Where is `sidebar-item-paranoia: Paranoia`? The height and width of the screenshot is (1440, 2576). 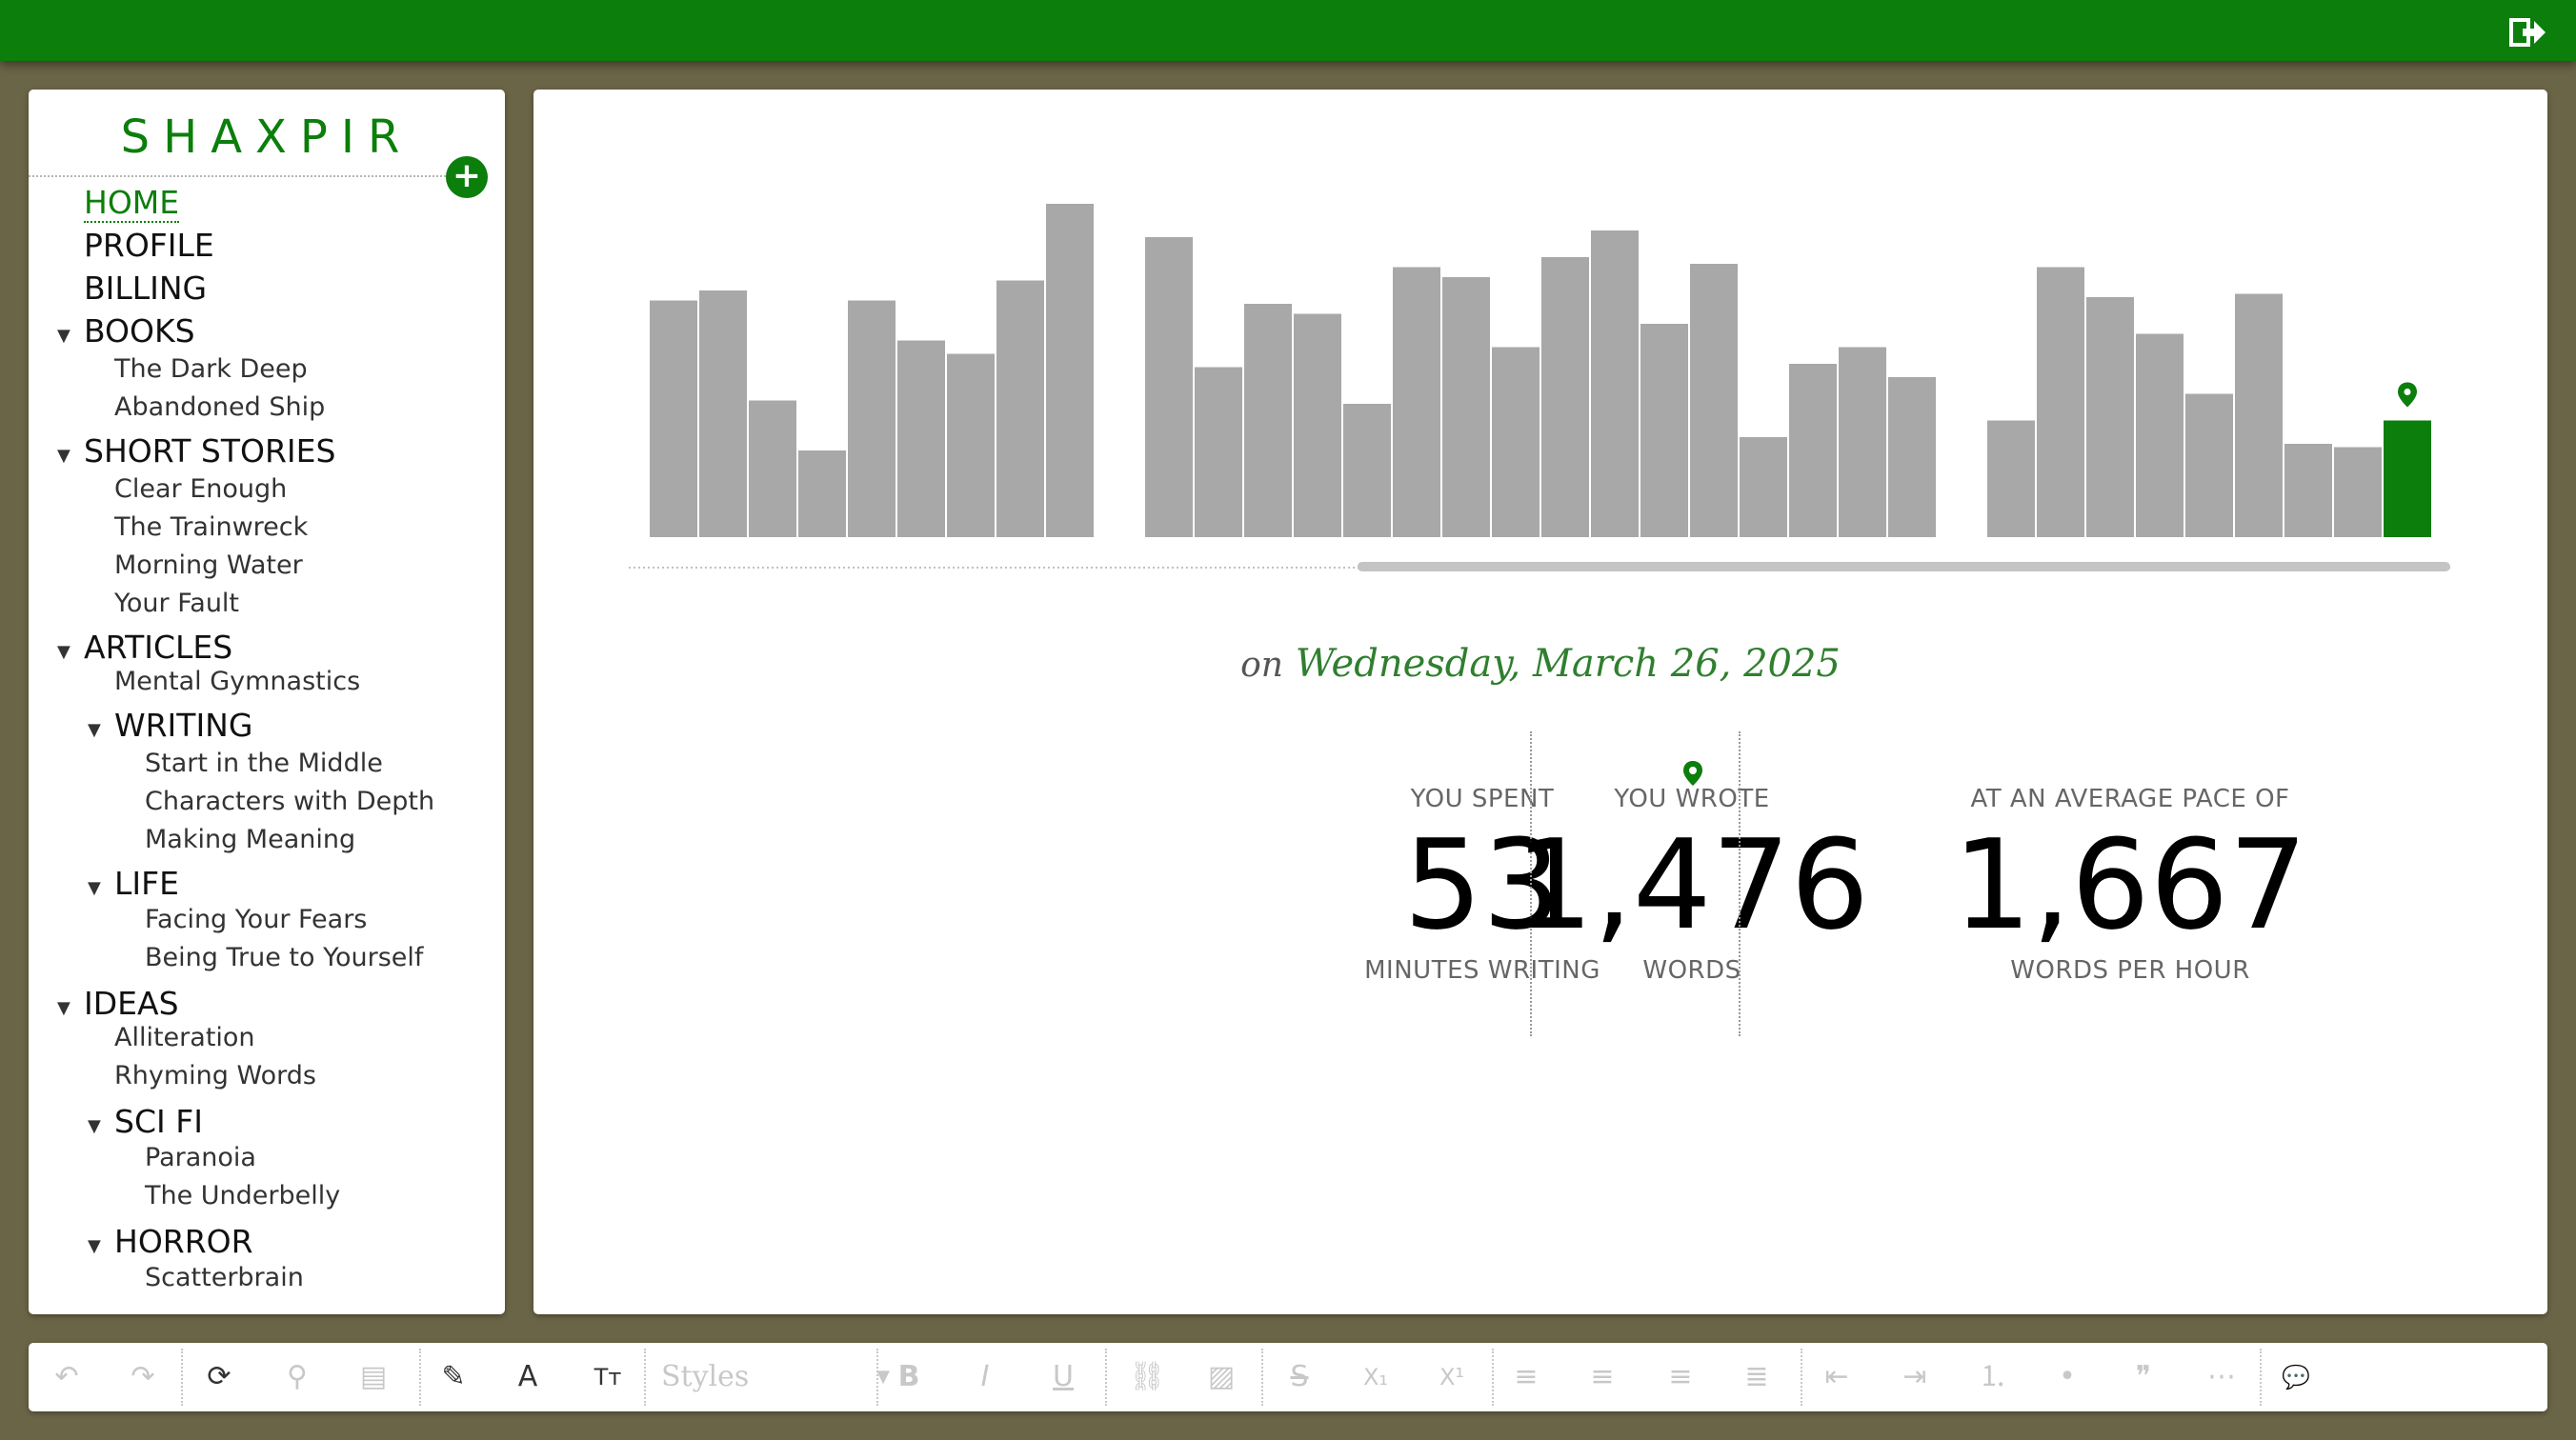 sidebar-item-paranoia: Paranoia is located at coordinates (200, 1157).